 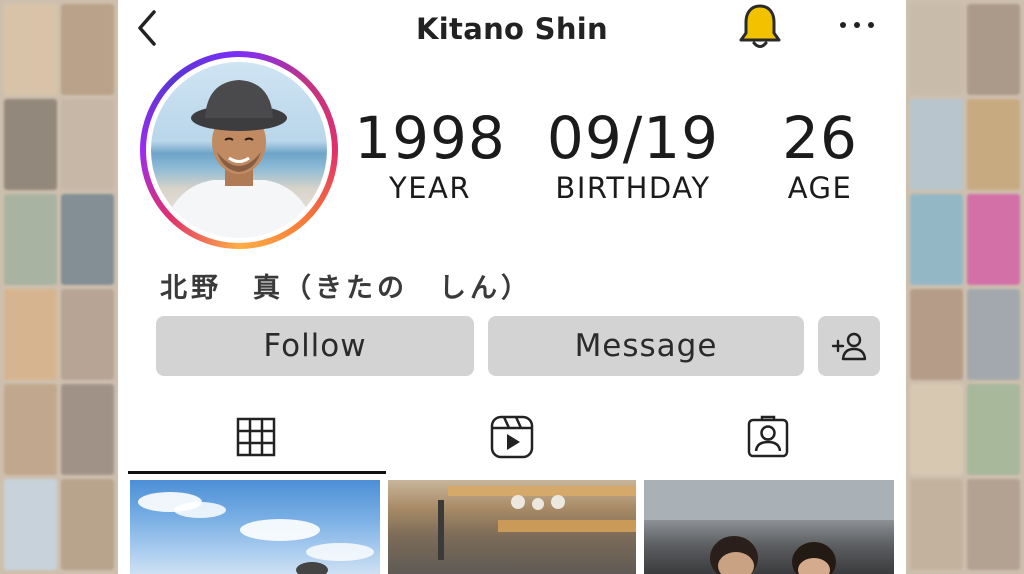 I want to click on grid-icon, so click(x=256, y=437).